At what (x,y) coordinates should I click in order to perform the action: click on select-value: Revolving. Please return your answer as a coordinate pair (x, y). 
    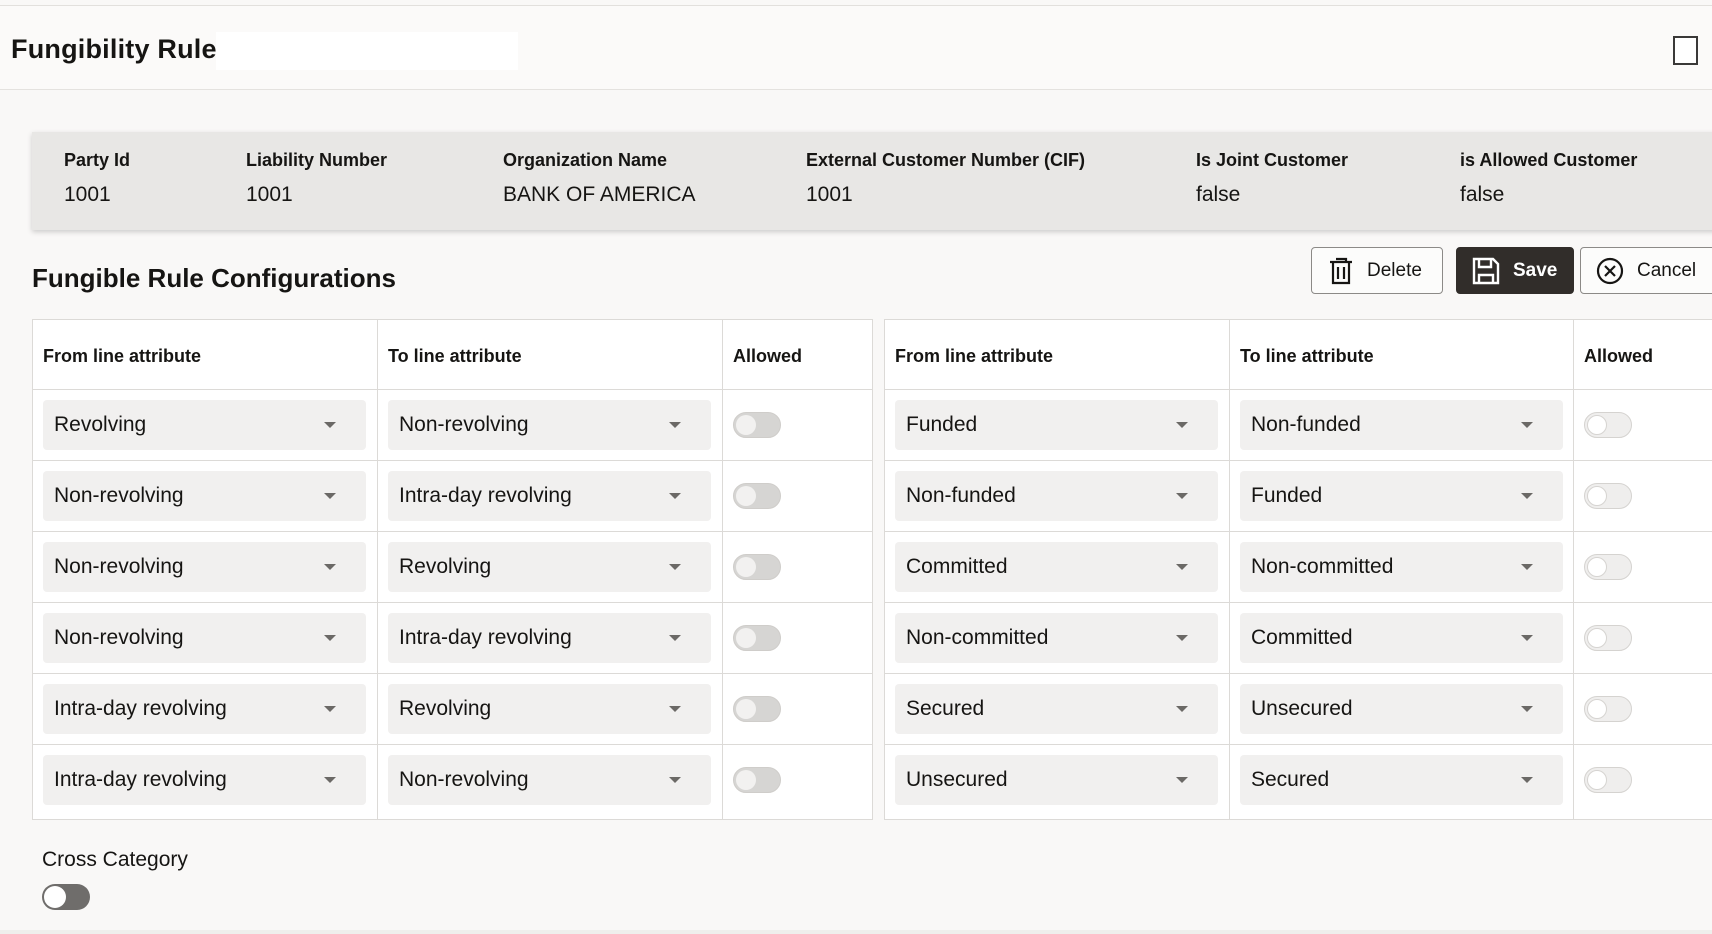
    Looking at the image, I should click on (100, 424).